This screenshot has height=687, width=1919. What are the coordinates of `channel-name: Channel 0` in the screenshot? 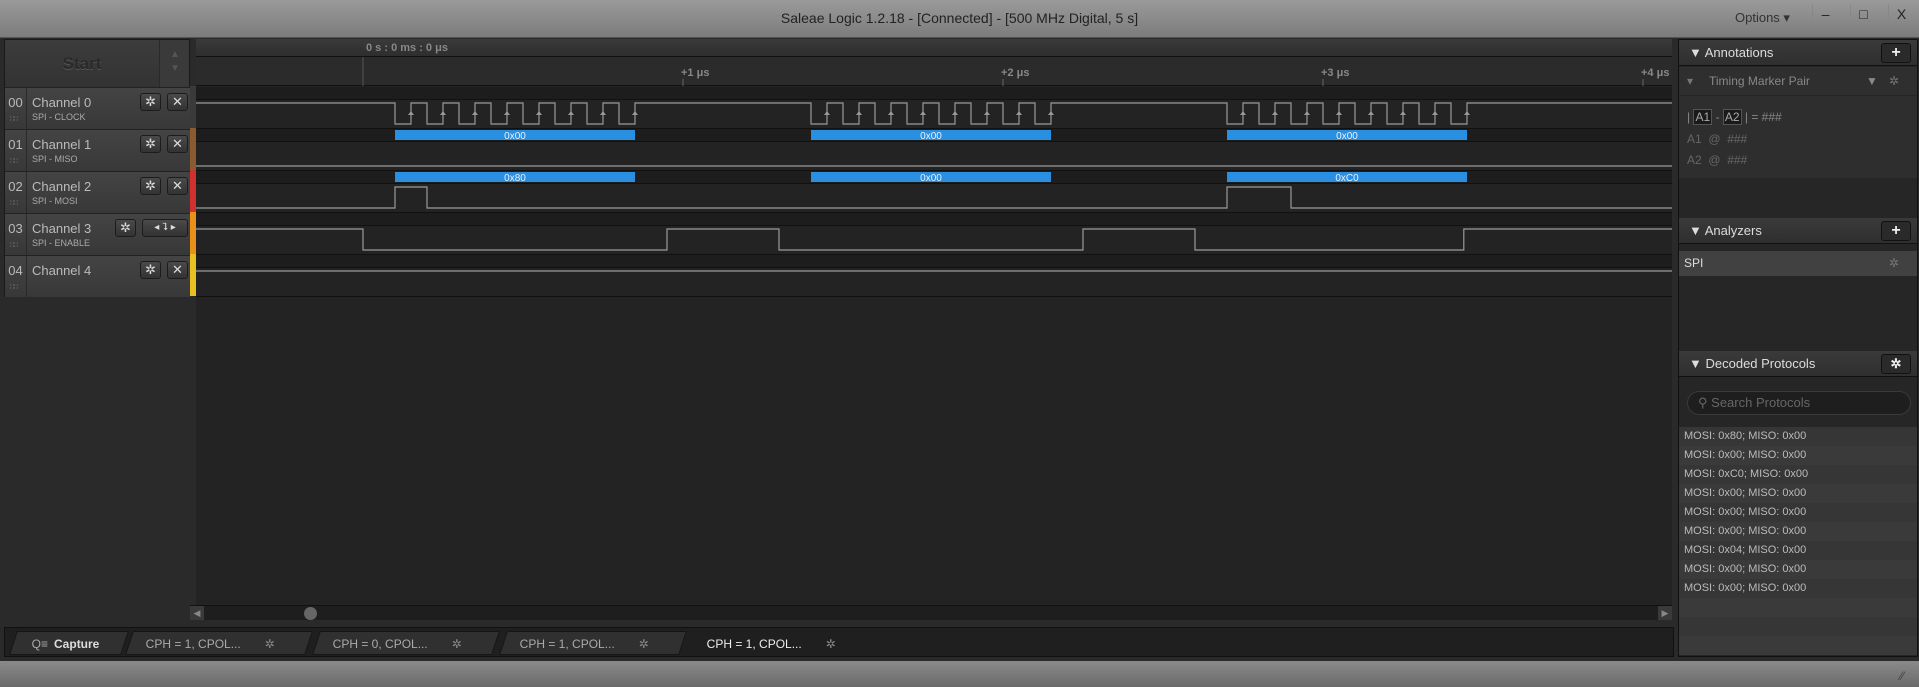 It's located at (61, 102).